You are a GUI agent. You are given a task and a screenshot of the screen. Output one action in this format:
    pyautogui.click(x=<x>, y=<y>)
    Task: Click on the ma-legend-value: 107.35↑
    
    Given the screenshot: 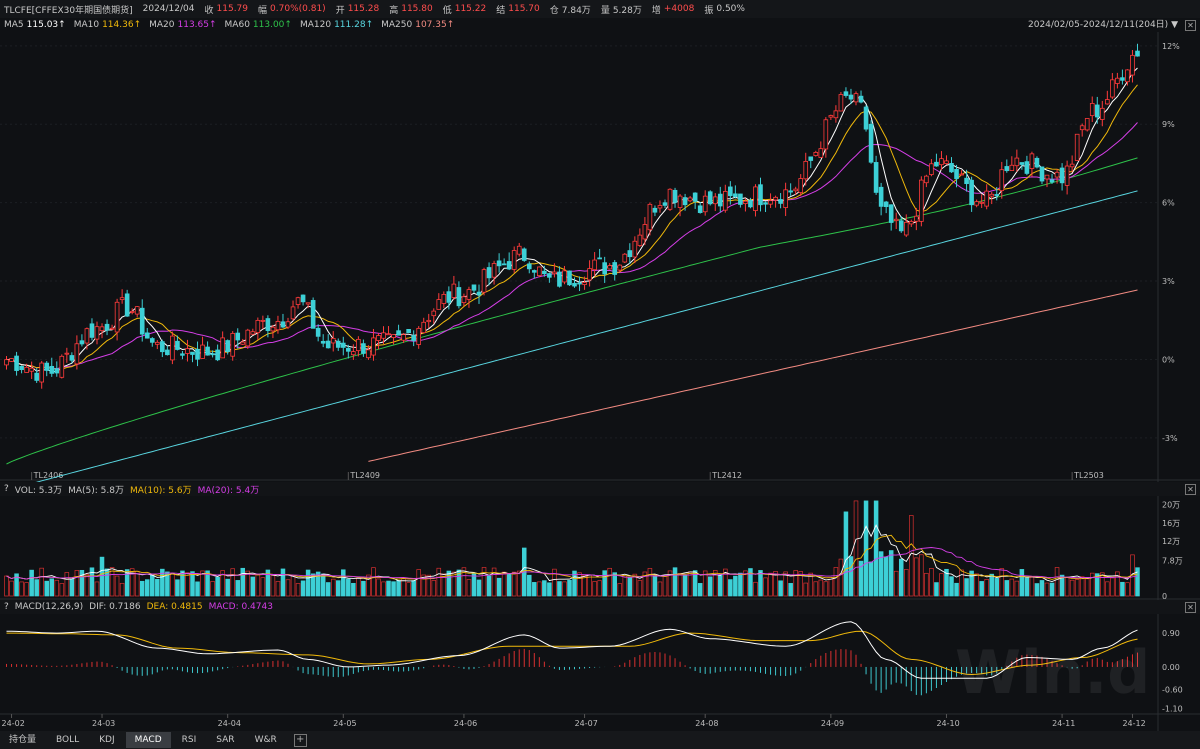 What is the action you would take?
    pyautogui.click(x=435, y=25)
    